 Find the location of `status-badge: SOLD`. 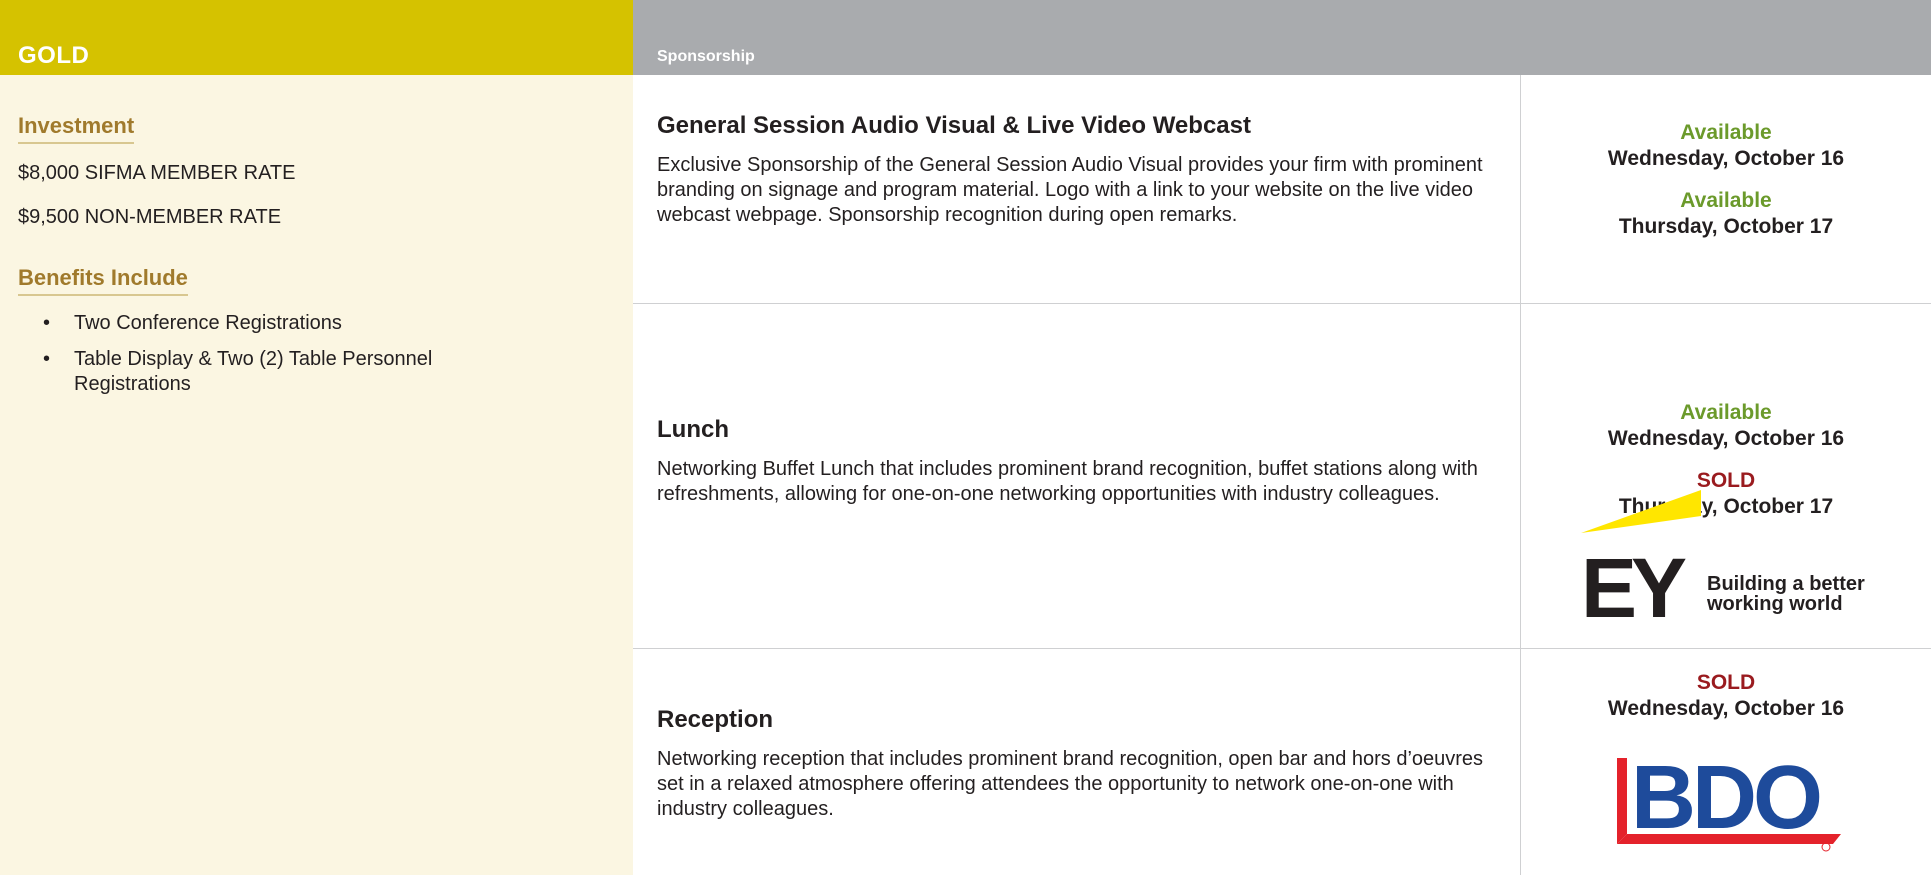

status-badge: SOLD is located at coordinates (1726, 682).